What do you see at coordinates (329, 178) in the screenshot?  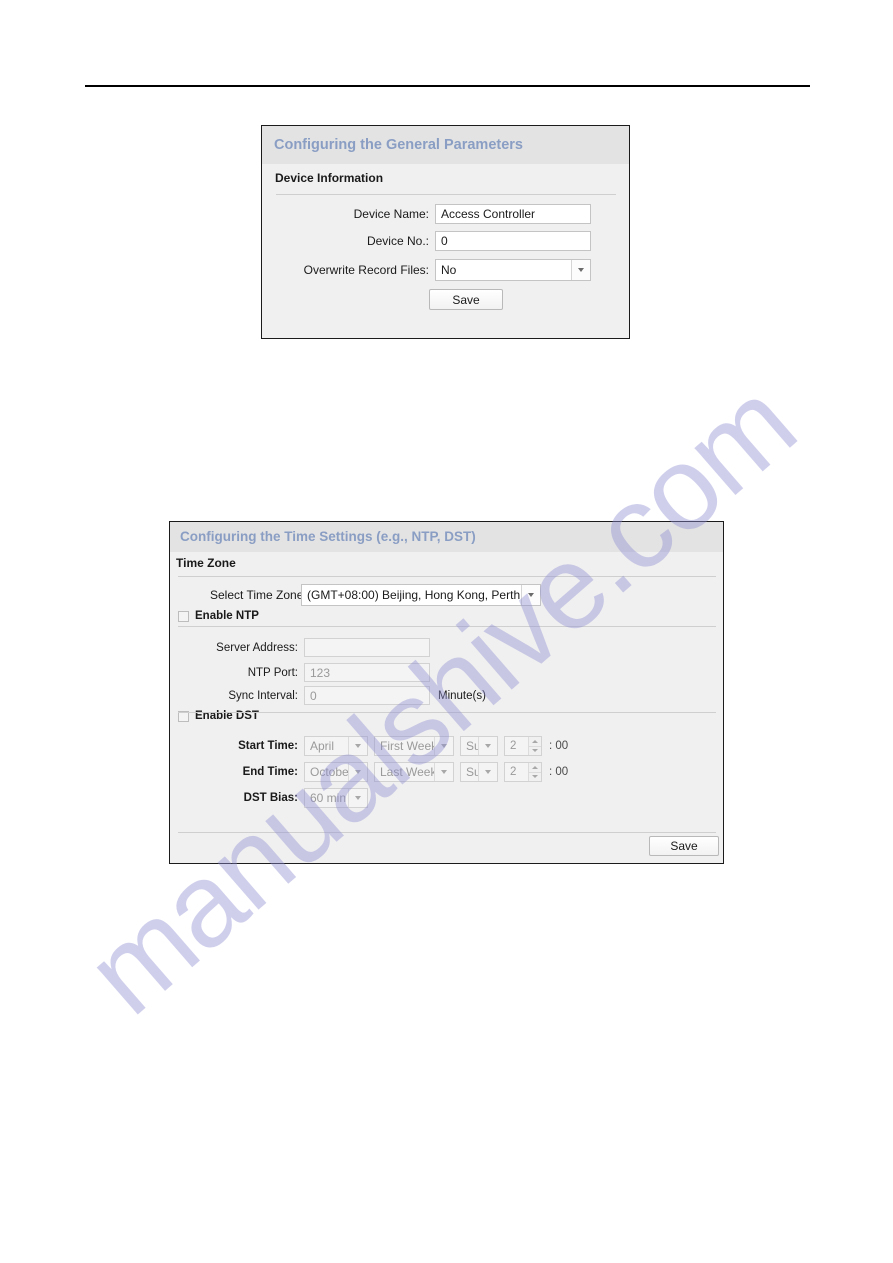 I see `device-information-section-label: Device Information` at bounding box center [329, 178].